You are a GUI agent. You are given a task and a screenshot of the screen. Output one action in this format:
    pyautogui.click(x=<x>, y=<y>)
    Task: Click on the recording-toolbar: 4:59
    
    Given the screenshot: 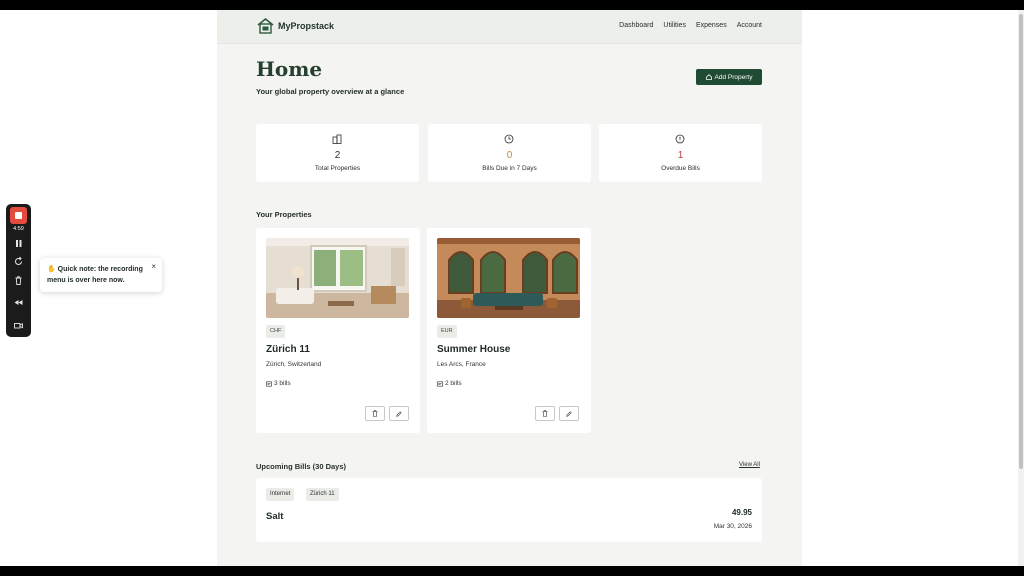 What is the action you would take?
    pyautogui.click(x=18, y=270)
    